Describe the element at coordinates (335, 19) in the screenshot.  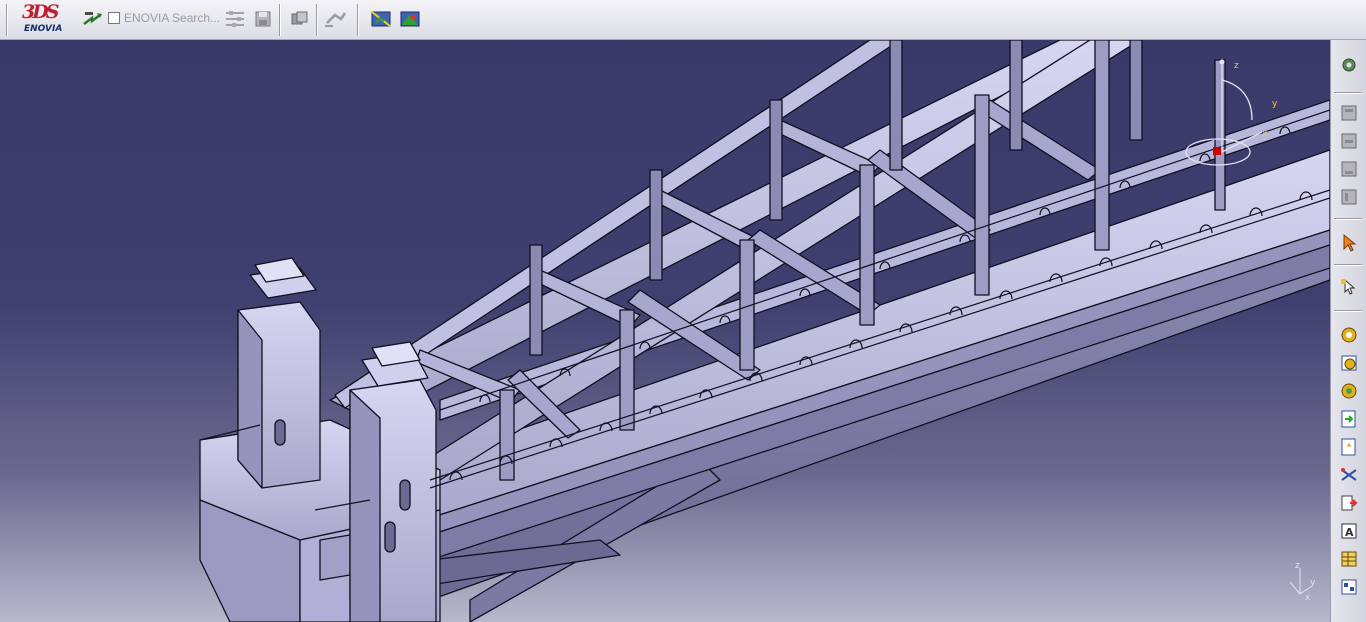
I see `relation-icon` at that location.